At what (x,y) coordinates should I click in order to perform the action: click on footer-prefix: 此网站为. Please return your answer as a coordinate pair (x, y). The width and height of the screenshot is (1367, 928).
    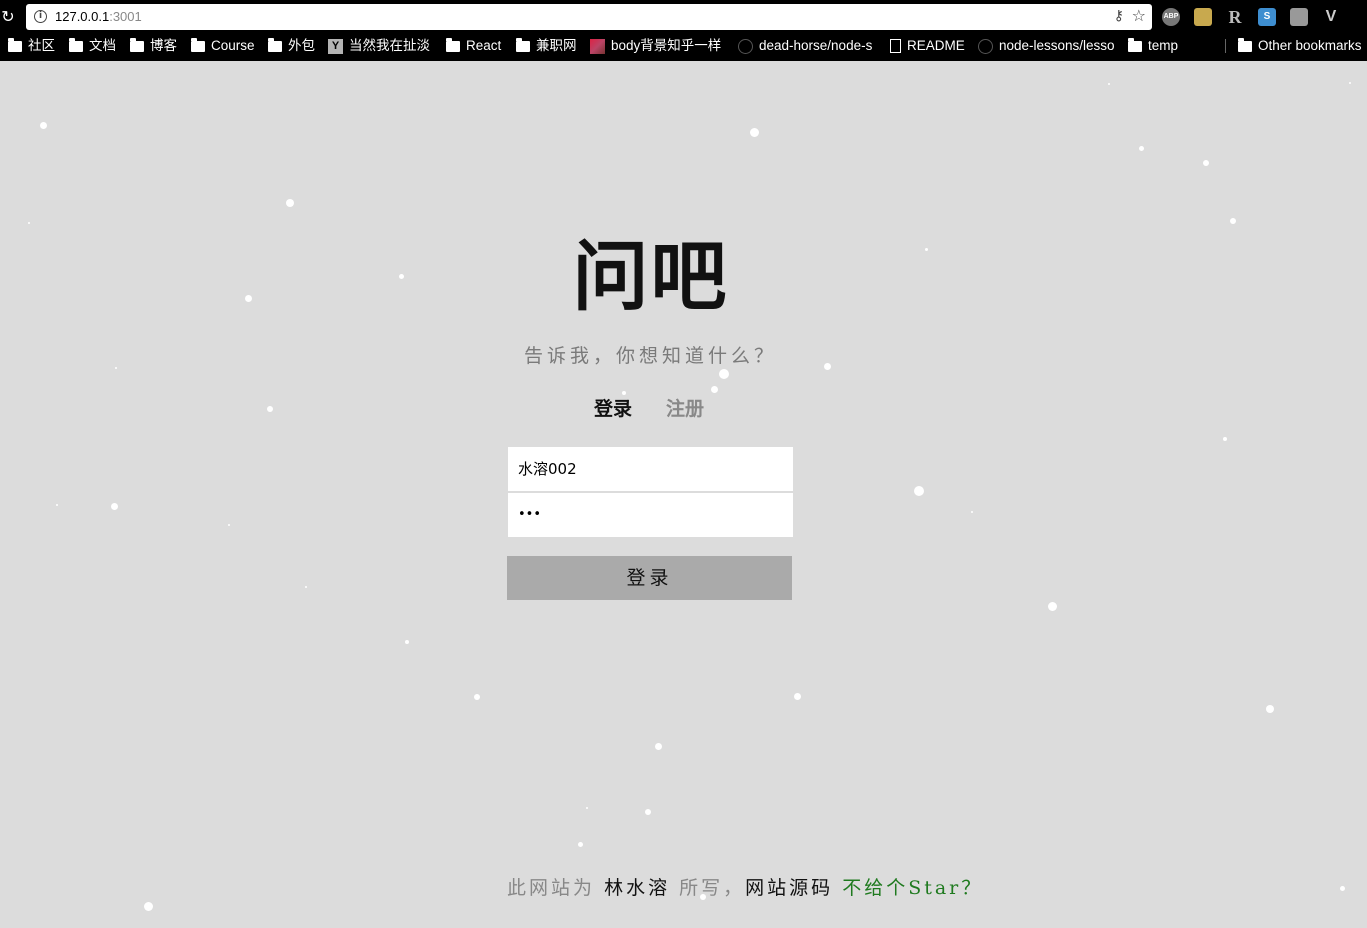
    Looking at the image, I should click on (551, 888).